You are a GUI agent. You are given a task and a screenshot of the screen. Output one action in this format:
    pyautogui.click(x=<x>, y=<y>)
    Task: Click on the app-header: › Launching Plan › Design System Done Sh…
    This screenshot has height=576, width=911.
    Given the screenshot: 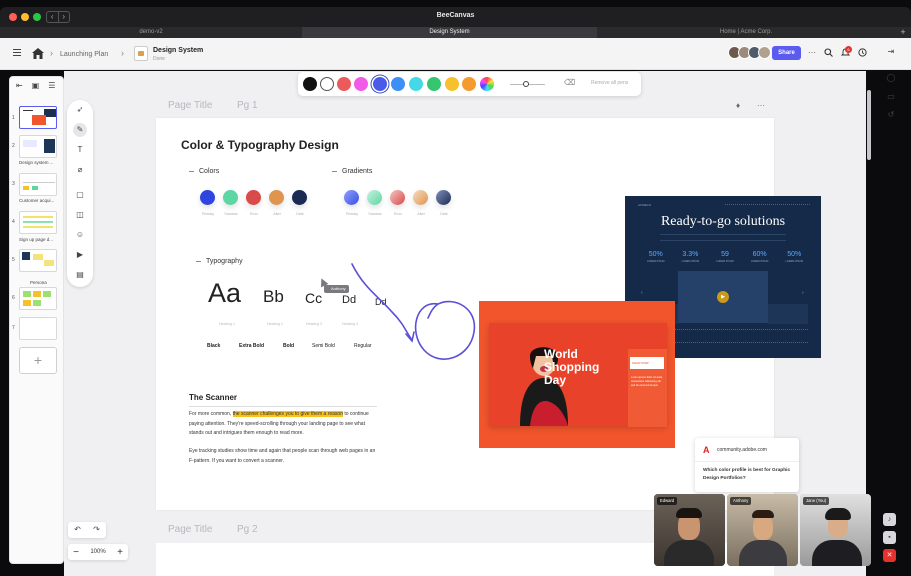 What is the action you would take?
    pyautogui.click(x=455, y=54)
    